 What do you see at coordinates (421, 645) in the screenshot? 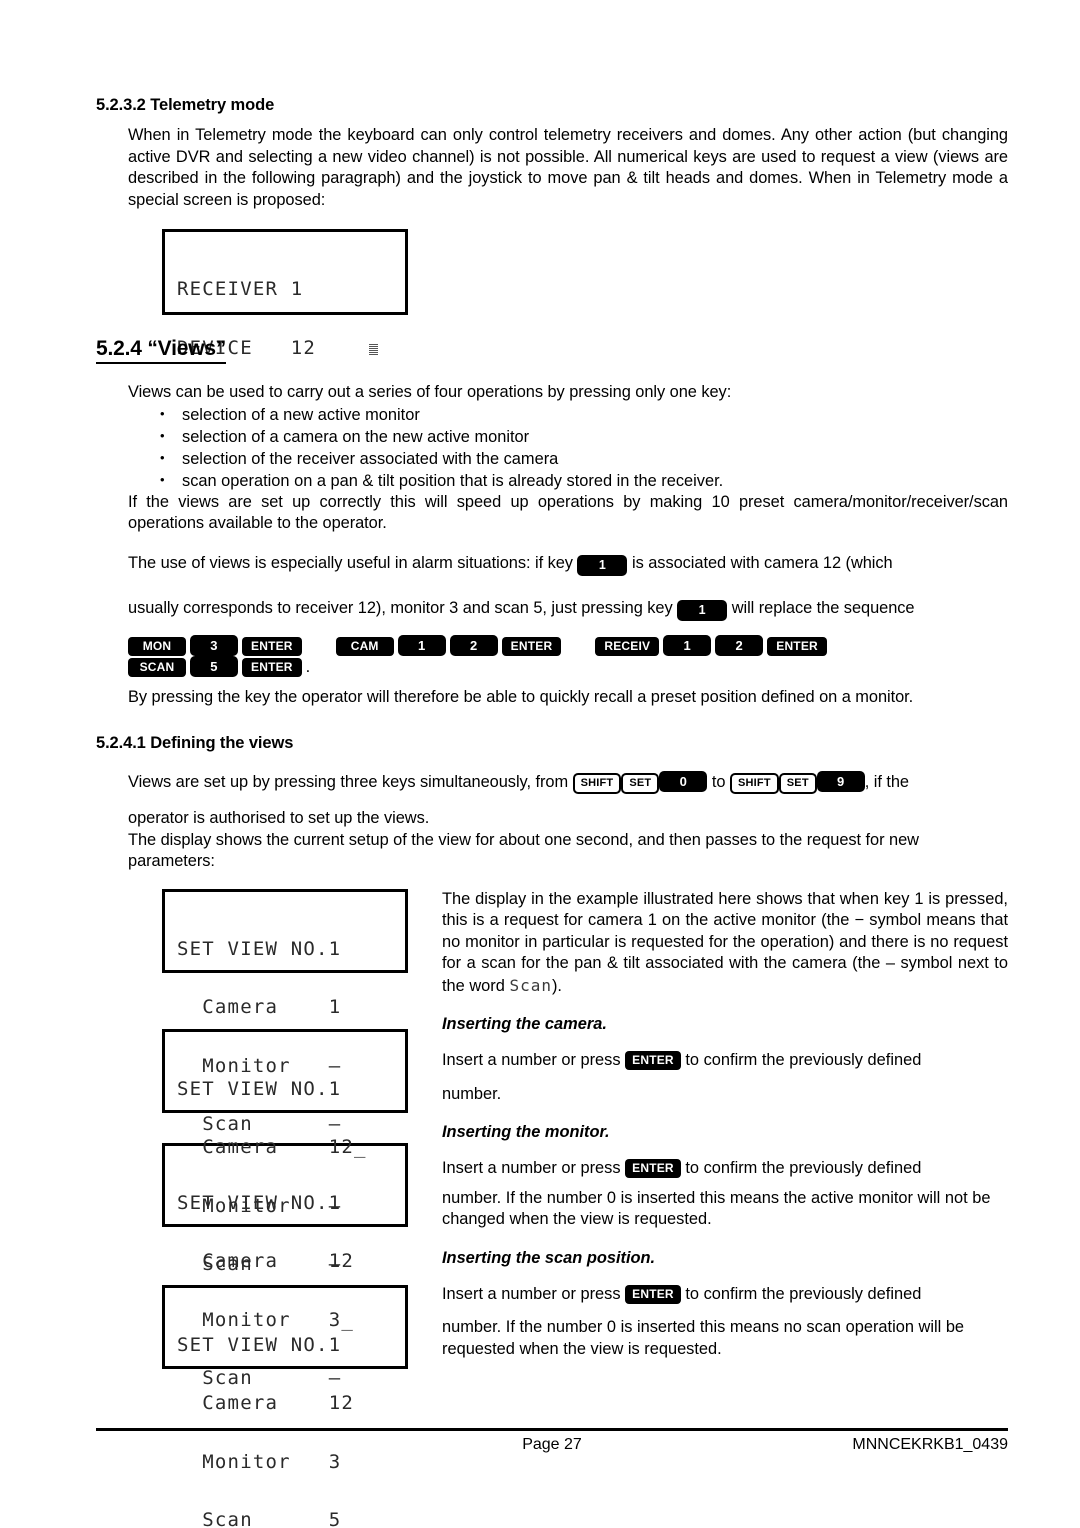
I see `key-button-cam-1: 1` at bounding box center [421, 645].